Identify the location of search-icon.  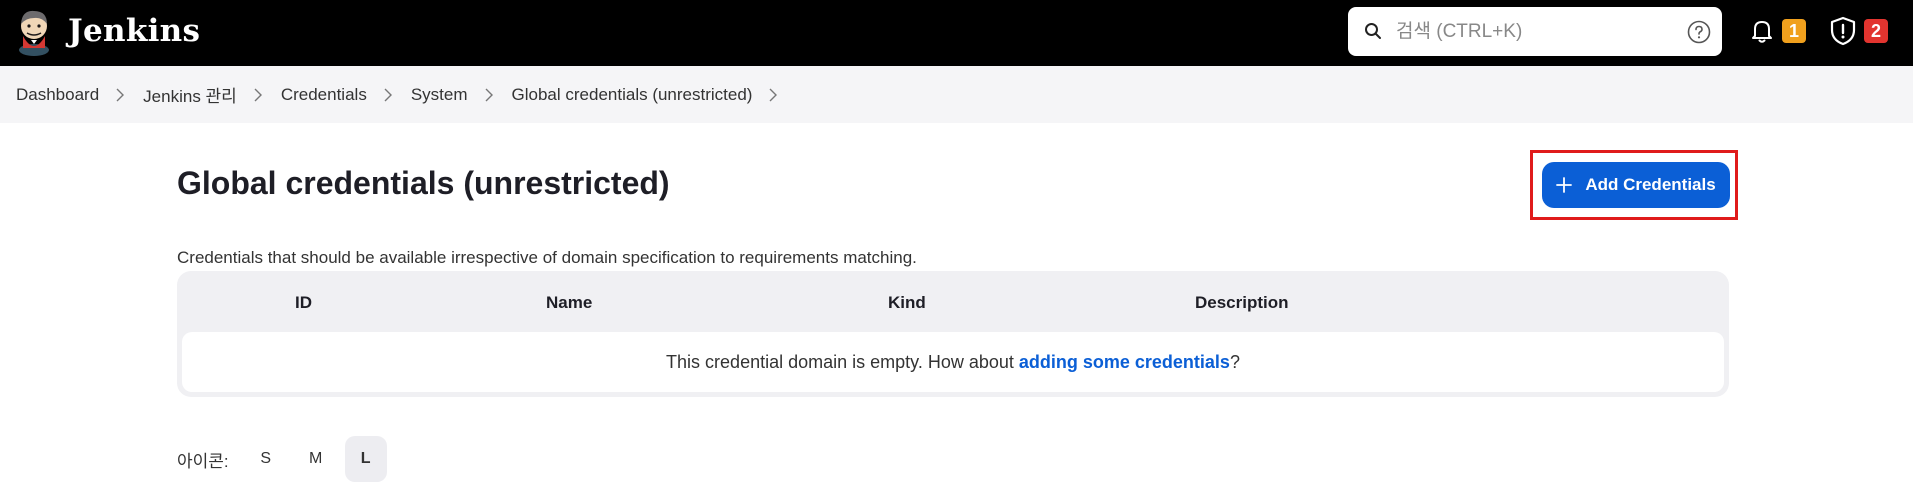
(1373, 31).